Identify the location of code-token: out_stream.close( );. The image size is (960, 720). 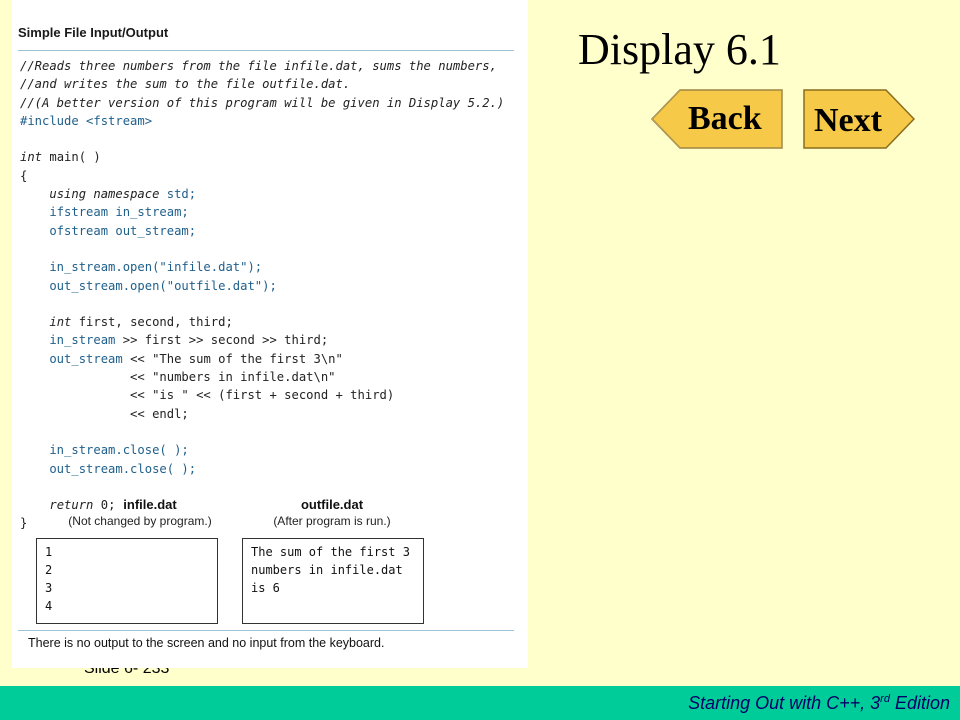
(108, 468).